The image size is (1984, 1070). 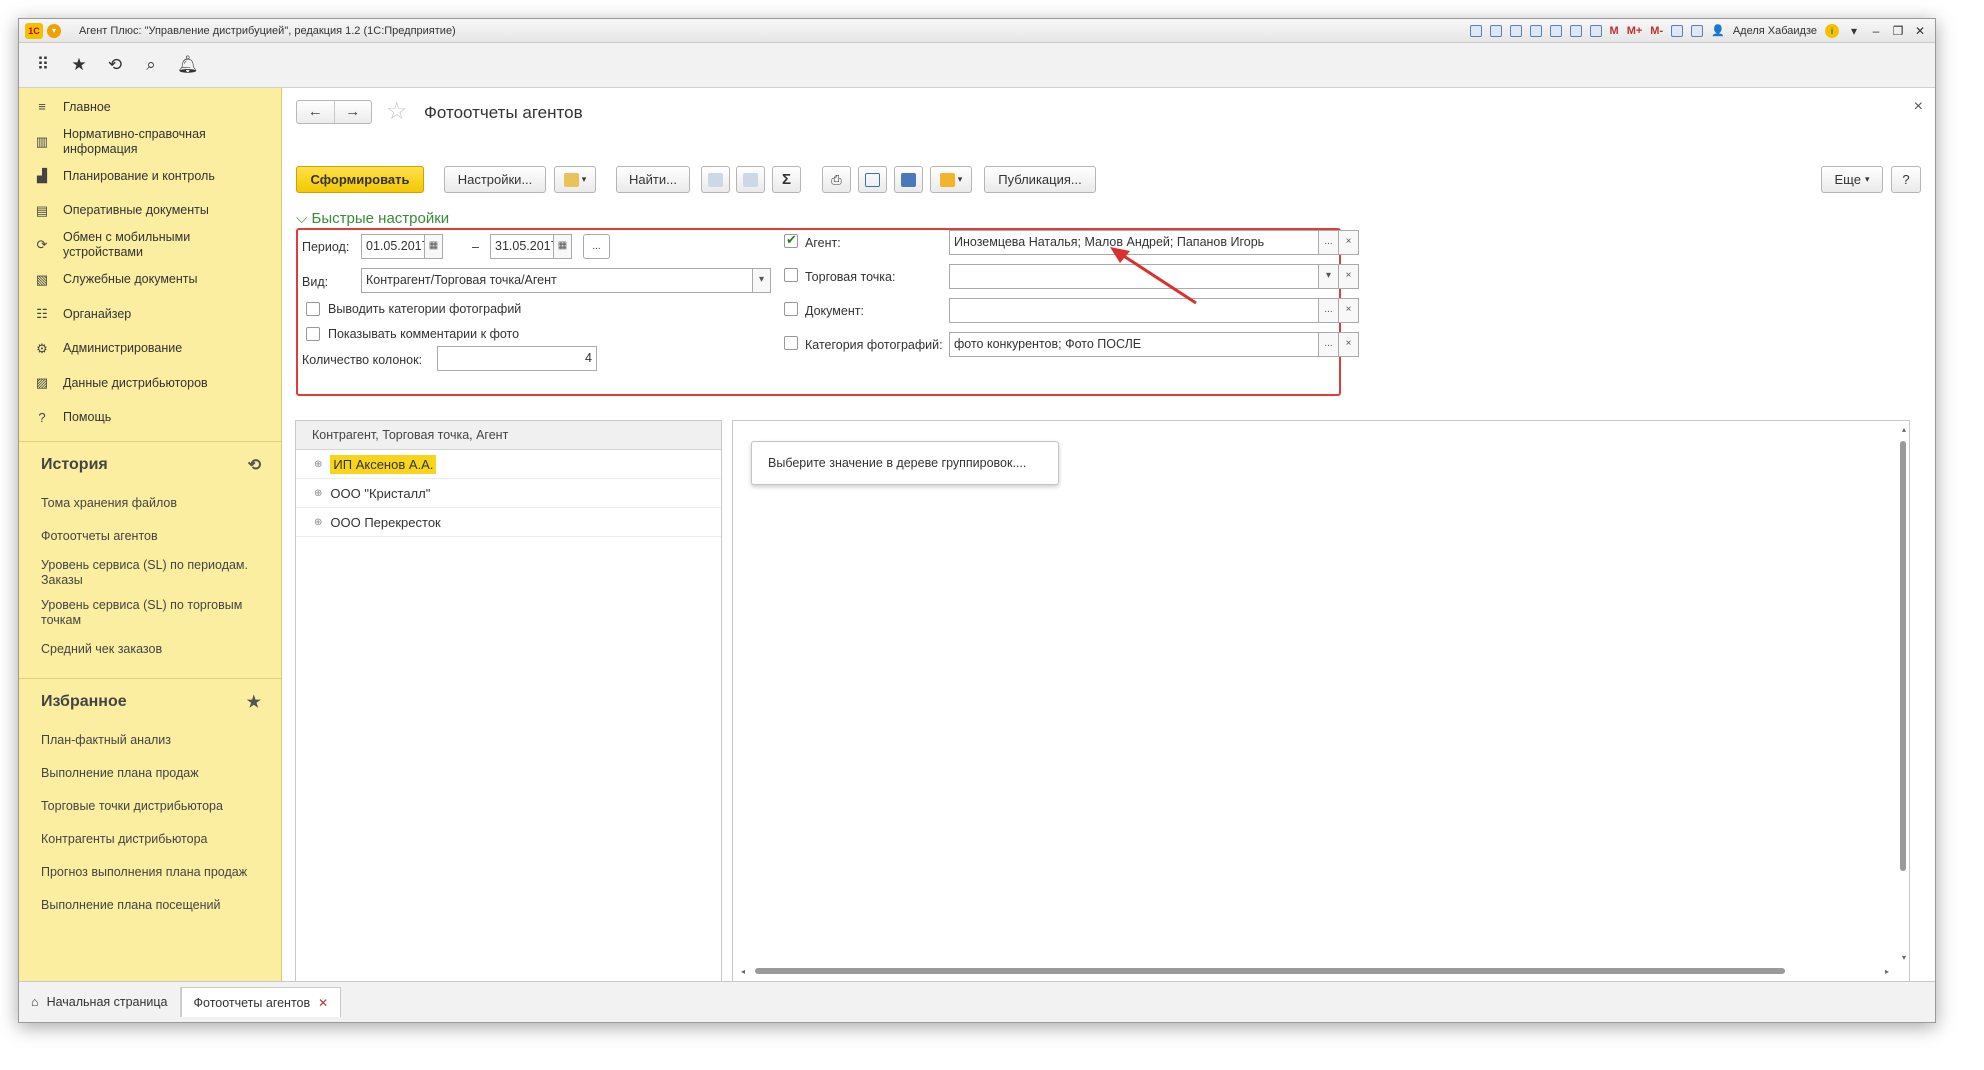 I want to click on sidebar-item-planning: ▟ Планирование и контроль, so click(x=150, y=176).